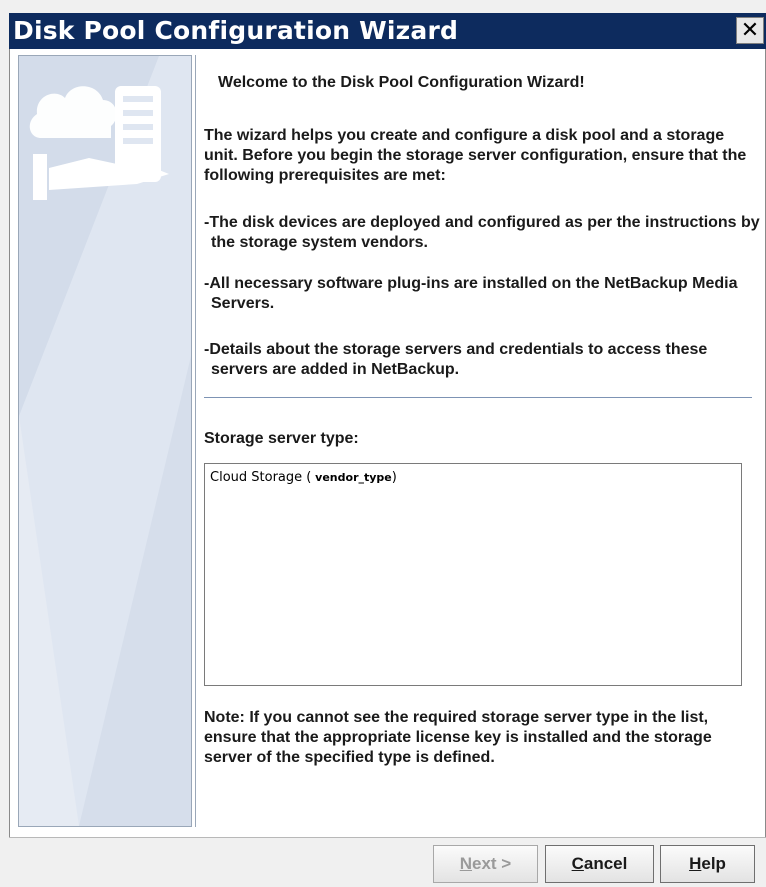 This screenshot has width=766, height=887. I want to click on list-item-cloud-storage: Cloud Storage ( vendor_type), so click(303, 477).